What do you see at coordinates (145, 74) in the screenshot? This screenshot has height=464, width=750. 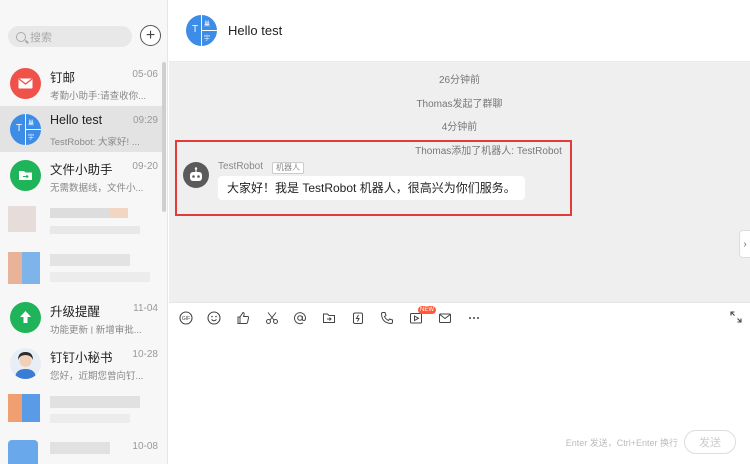 I see `conversation-time: 05-06` at bounding box center [145, 74].